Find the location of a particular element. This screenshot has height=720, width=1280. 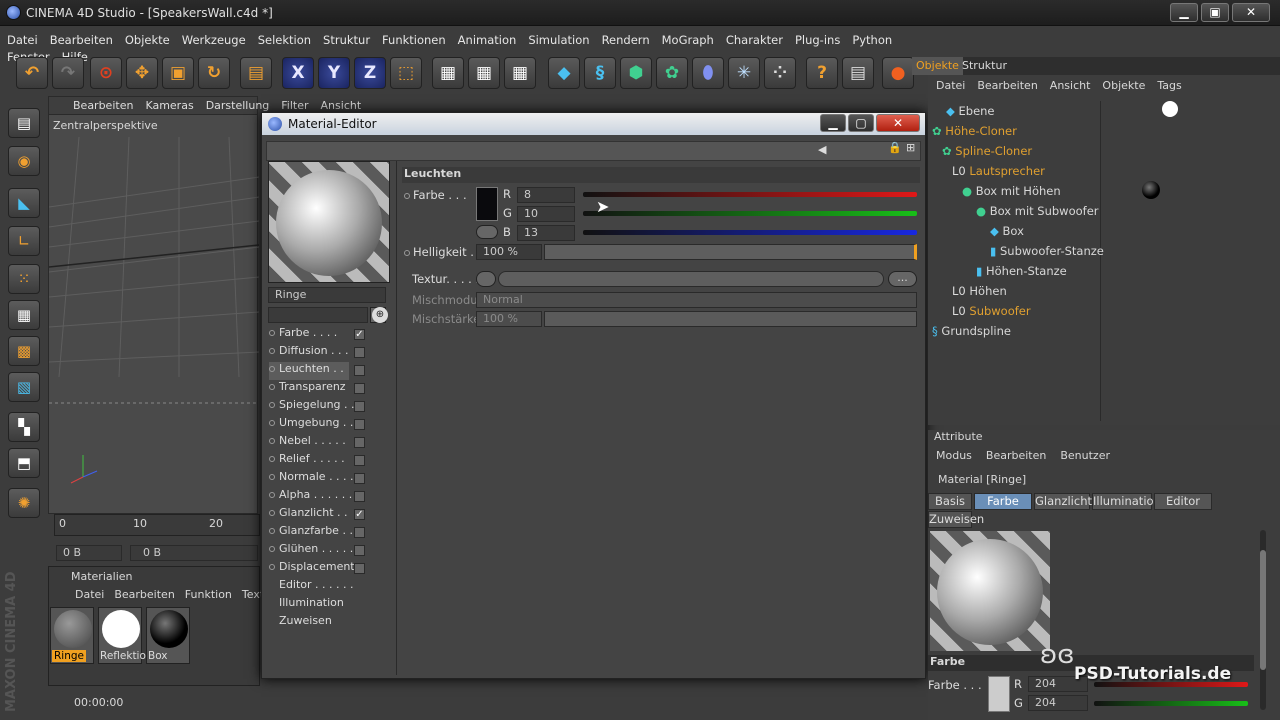

materials-menu-datei: Datei is located at coordinates (89, 594).